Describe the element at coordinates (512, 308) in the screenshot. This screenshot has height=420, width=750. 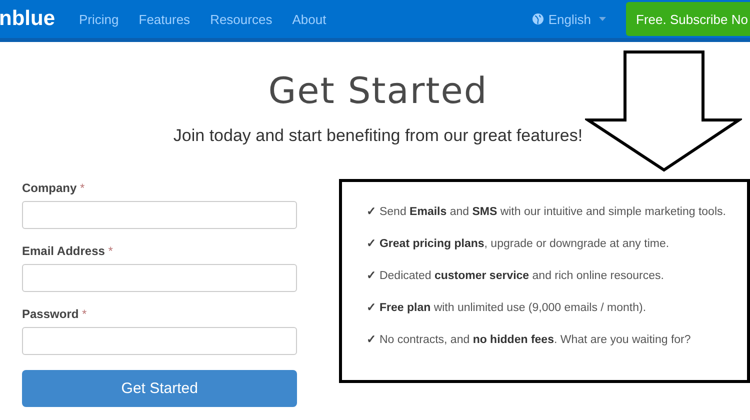
I see `feature-text: Free plan with unlimited use (9,000 emails / month).` at that location.